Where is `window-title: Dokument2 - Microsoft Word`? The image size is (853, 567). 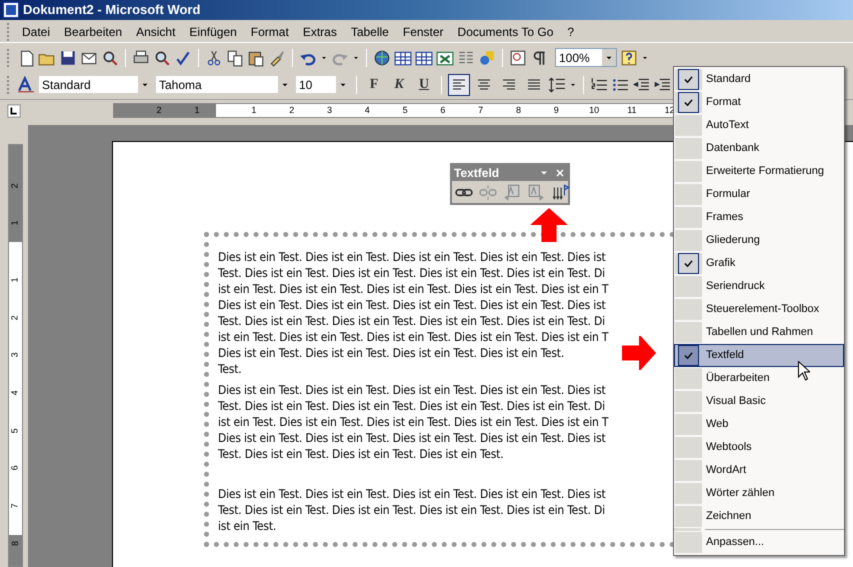 window-title: Dokument2 - Microsoft Word is located at coordinates (111, 10).